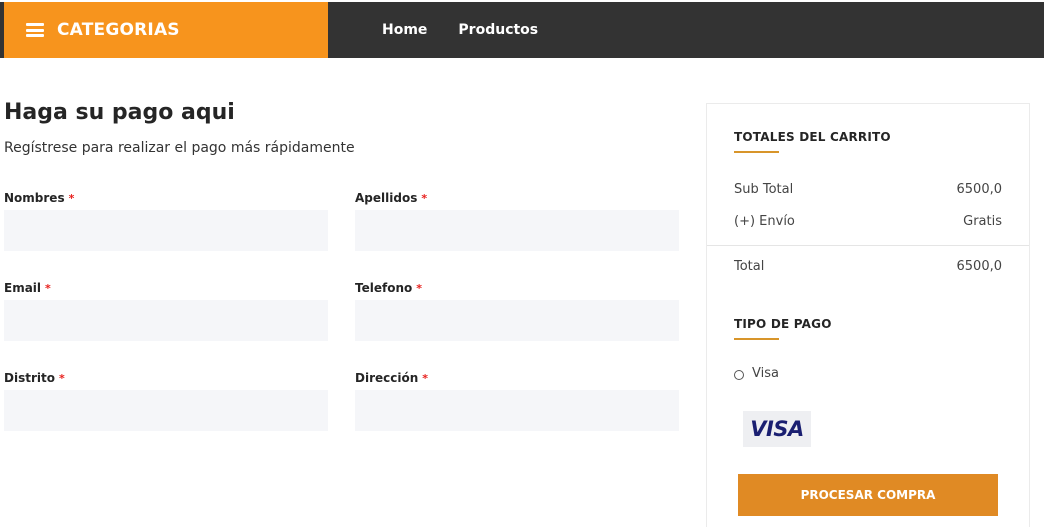  Describe the element at coordinates (979, 189) in the screenshot. I see `subtotal-value: 6500,0` at that location.